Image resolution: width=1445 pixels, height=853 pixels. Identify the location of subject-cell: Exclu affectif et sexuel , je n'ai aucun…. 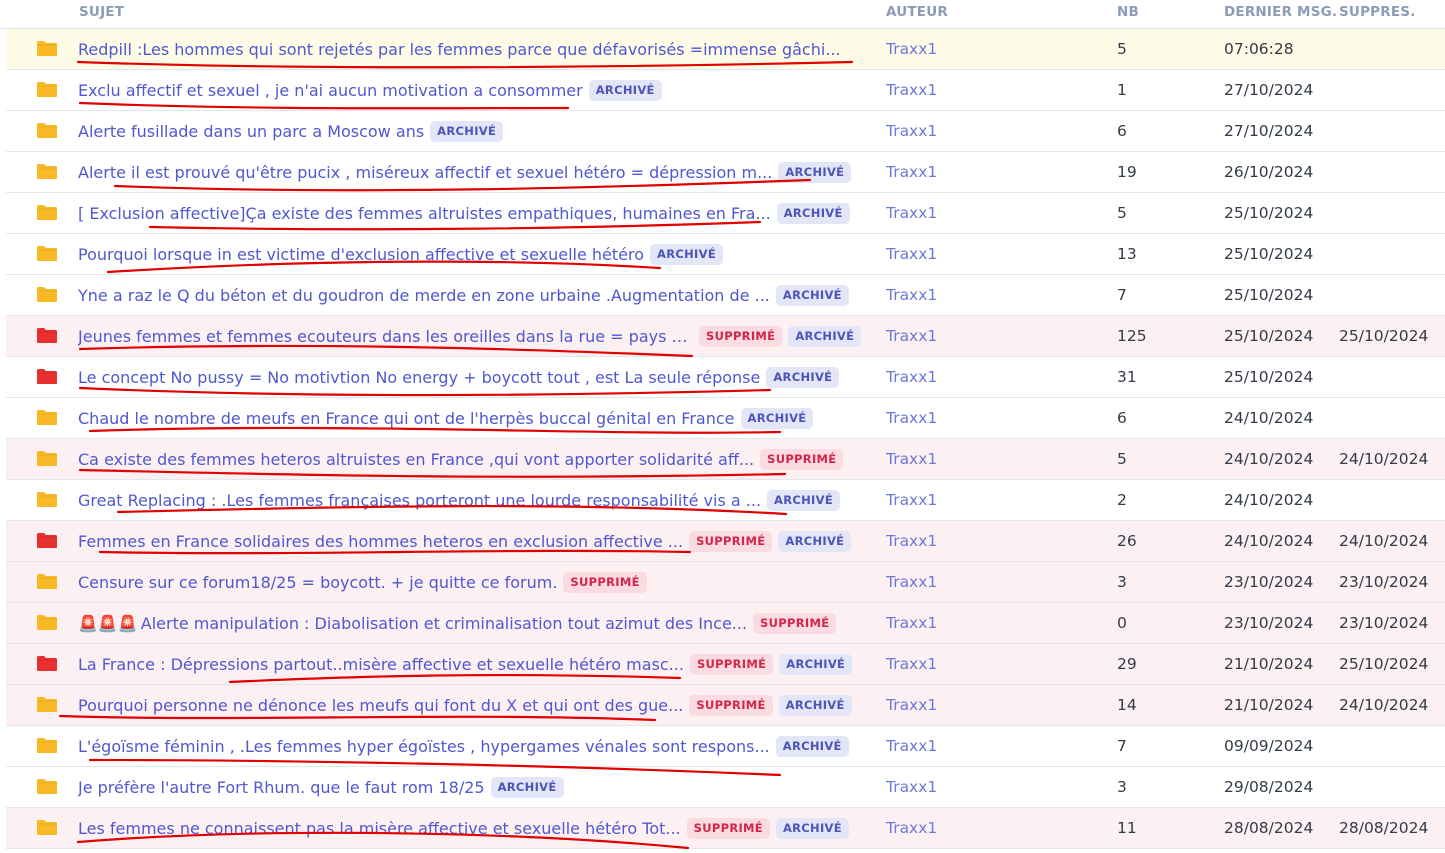
(478, 90).